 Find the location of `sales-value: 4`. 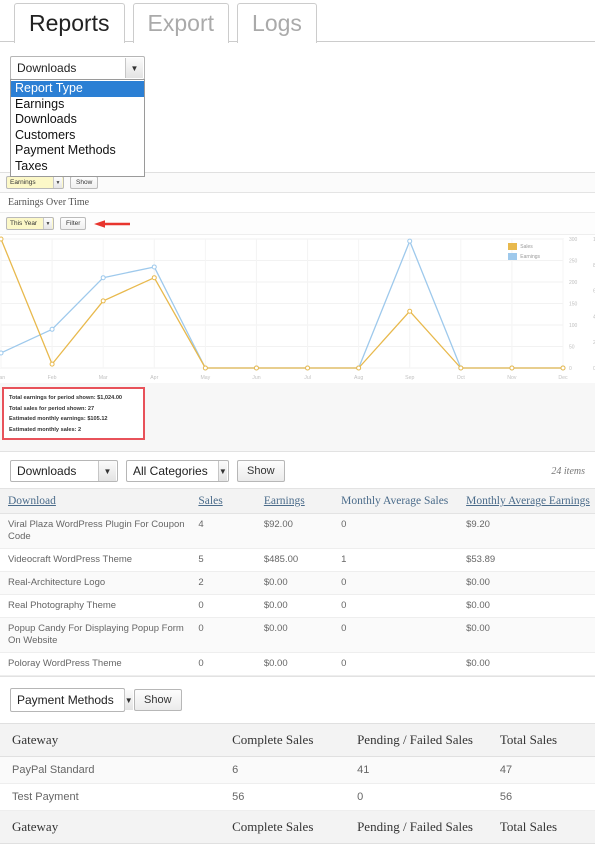

sales-value: 4 is located at coordinates (223, 531).